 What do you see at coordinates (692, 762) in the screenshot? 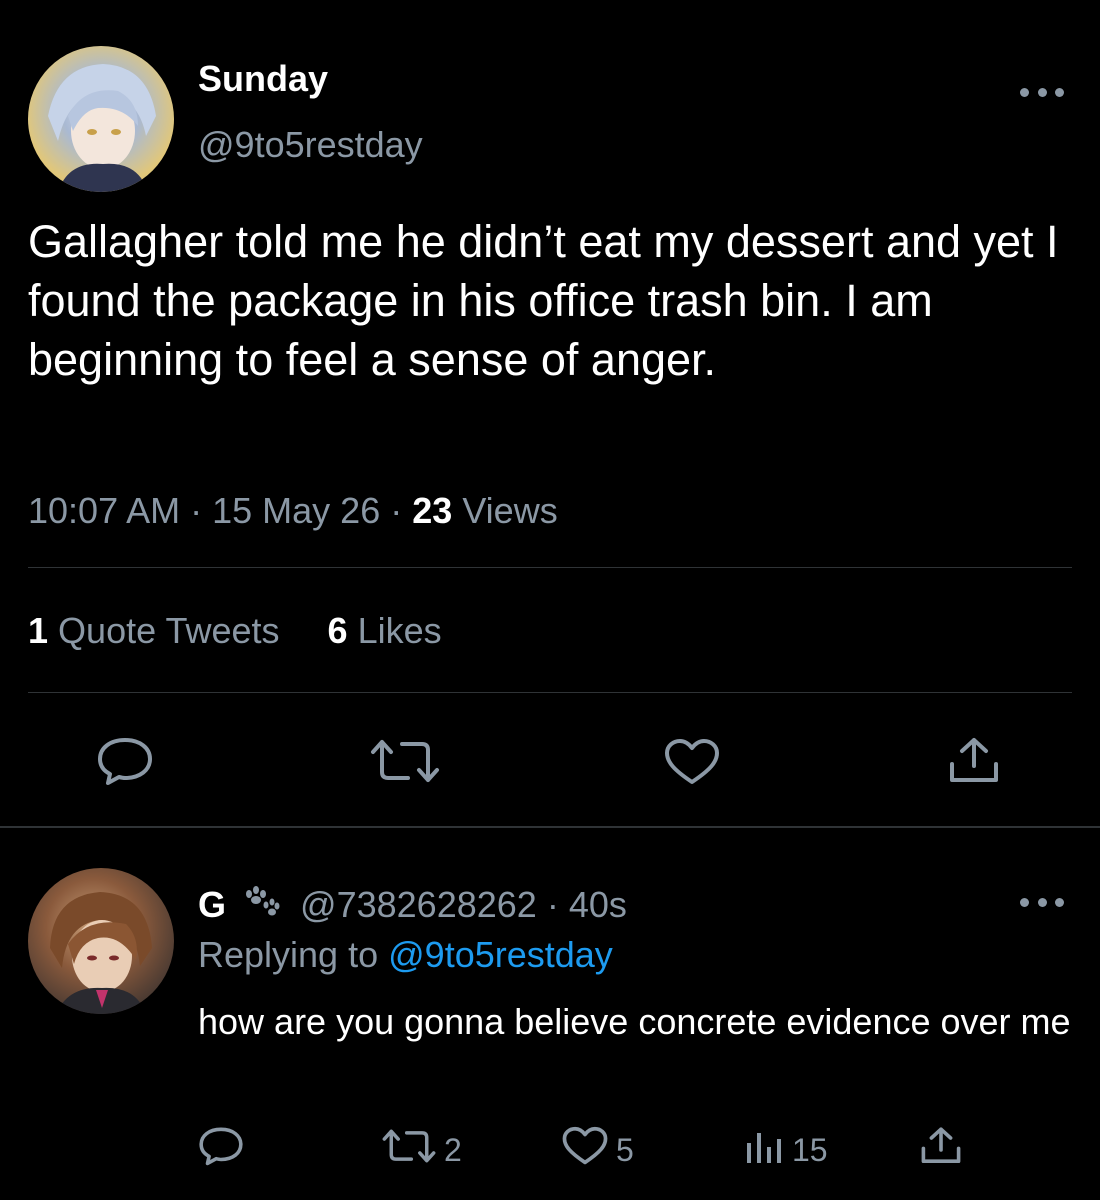
I see `like-icon` at bounding box center [692, 762].